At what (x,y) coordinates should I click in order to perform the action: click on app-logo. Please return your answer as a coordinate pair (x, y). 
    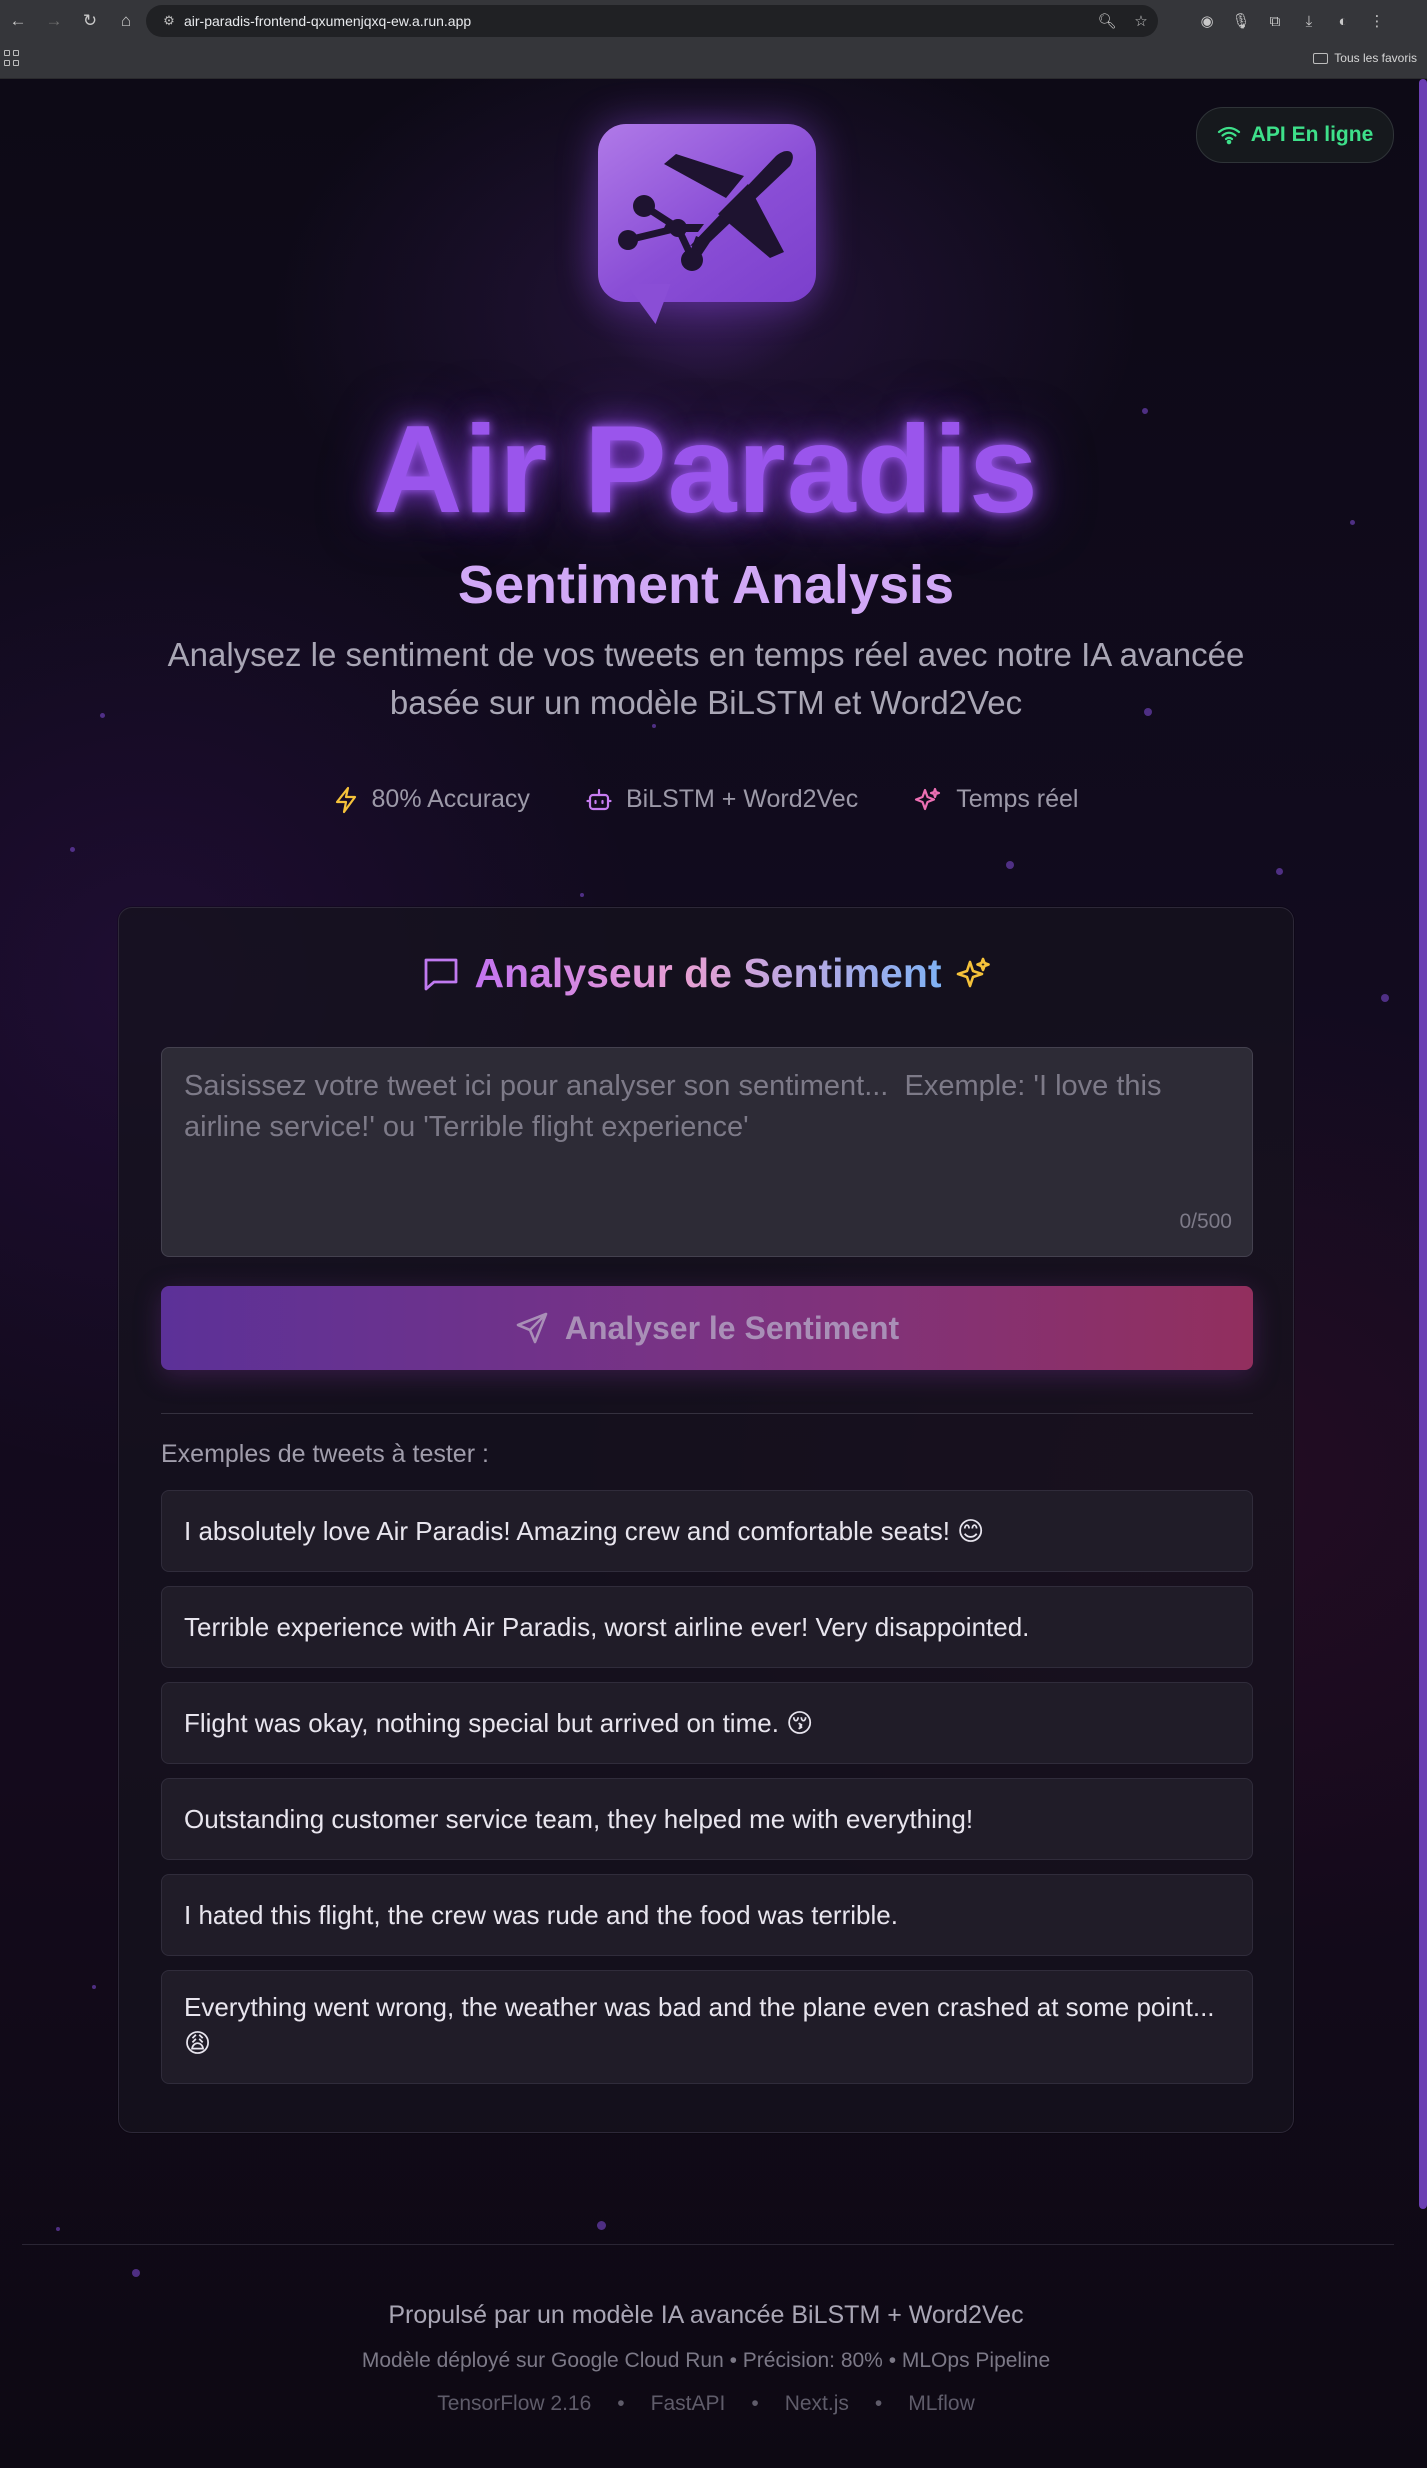
    Looking at the image, I should click on (703, 244).